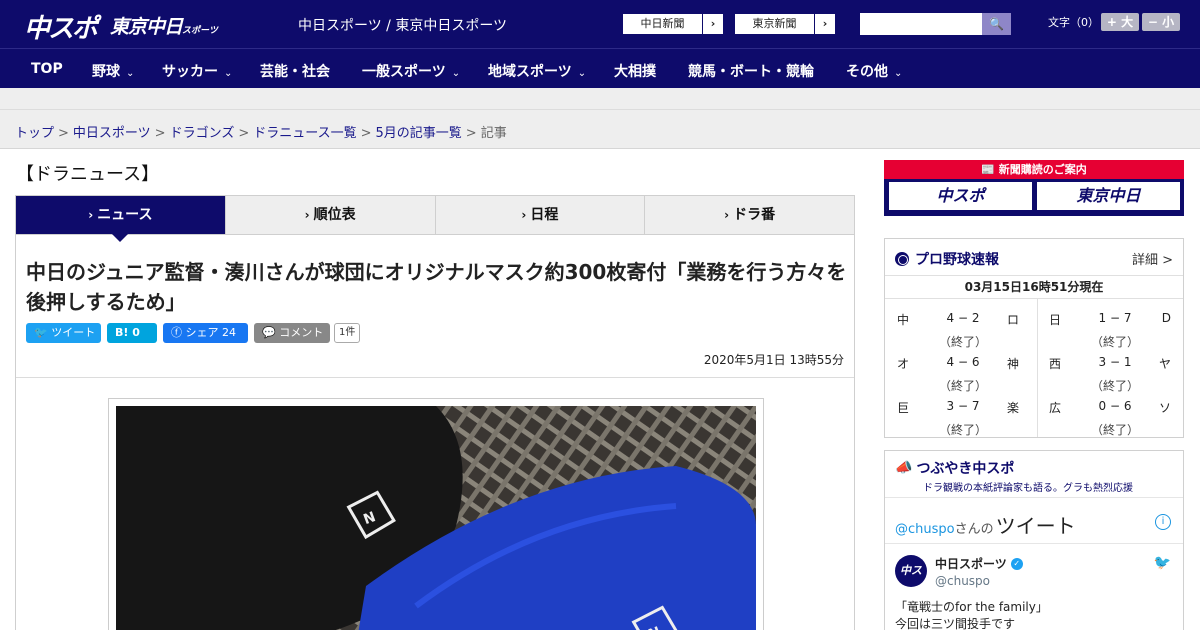 The height and width of the screenshot is (630, 1200). I want to click on nav-item-sumo: 大相撲, so click(635, 71).